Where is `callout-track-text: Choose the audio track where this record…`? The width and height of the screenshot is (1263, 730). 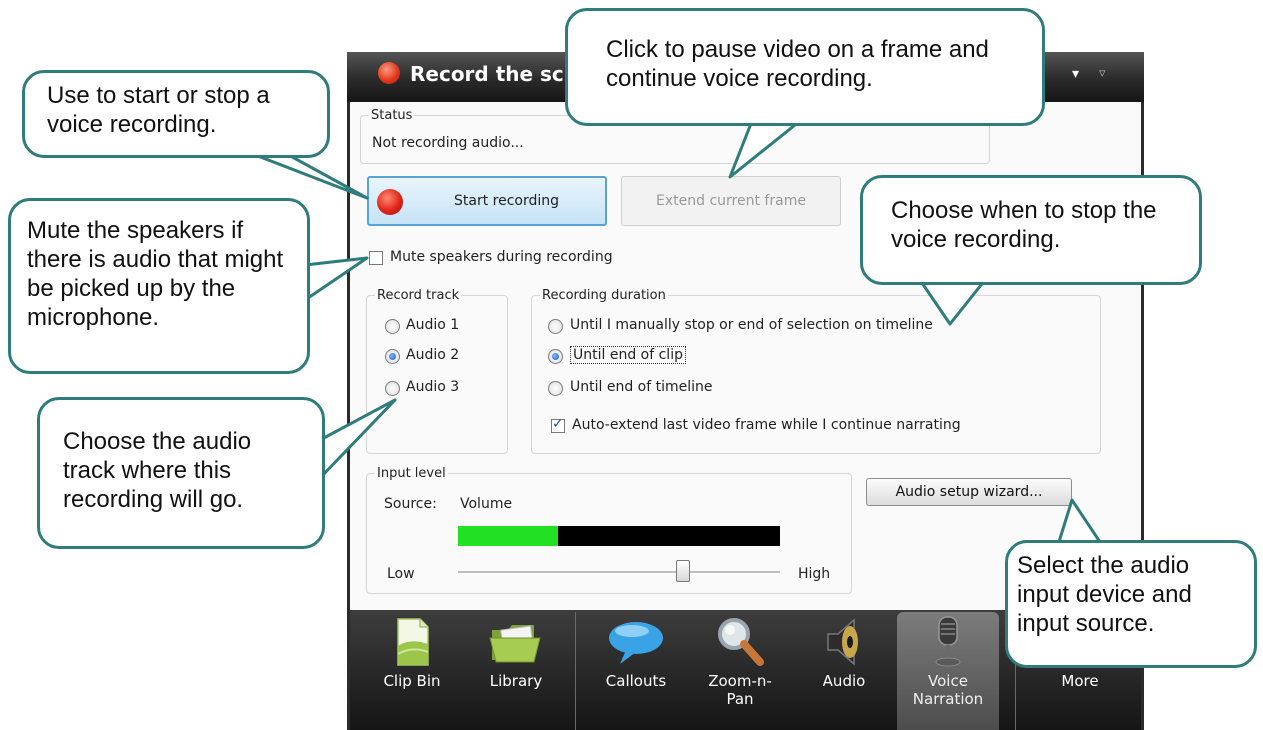 callout-track-text: Choose the audio track where this record… is located at coordinates (157, 470).